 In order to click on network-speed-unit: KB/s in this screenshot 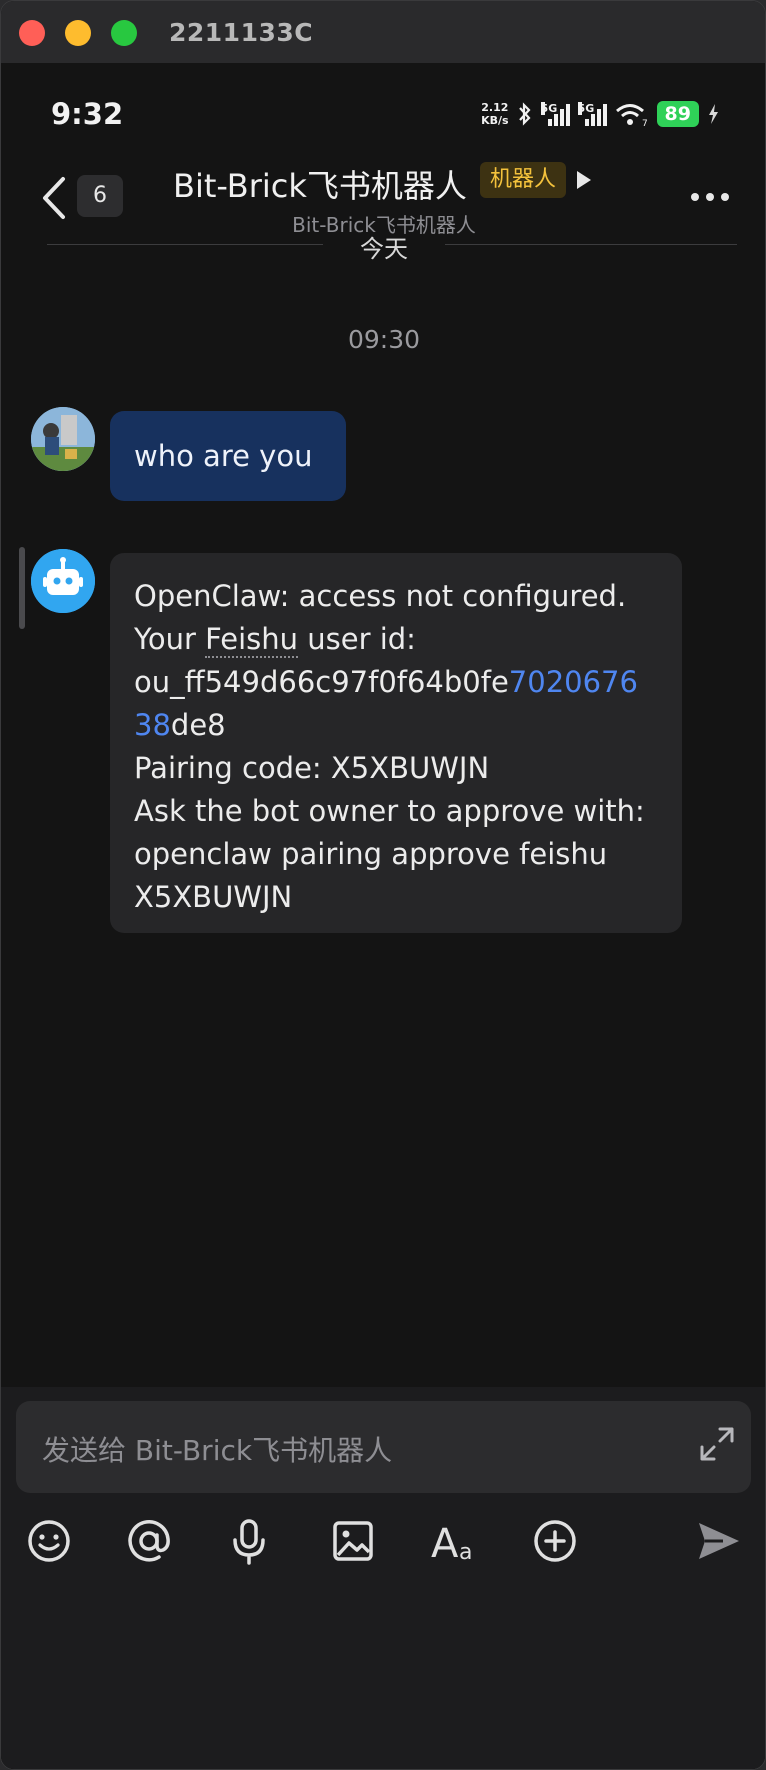, I will do `click(495, 120)`.